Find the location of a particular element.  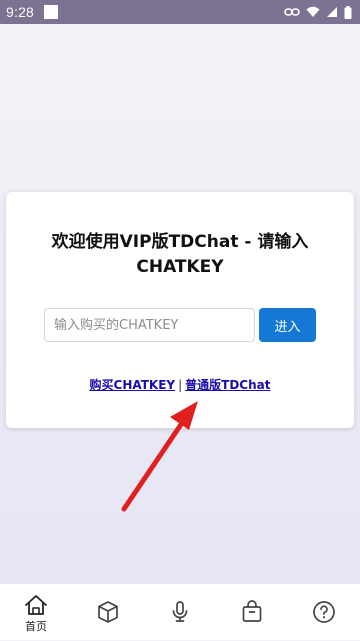

nav-home: 首页 is located at coordinates (36, 612).